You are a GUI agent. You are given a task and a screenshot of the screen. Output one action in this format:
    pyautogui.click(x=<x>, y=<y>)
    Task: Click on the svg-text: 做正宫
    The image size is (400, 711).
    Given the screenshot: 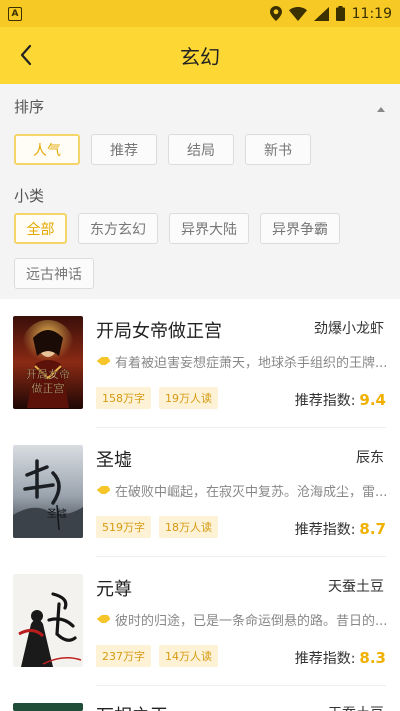 What is the action you would take?
    pyautogui.click(x=48, y=388)
    